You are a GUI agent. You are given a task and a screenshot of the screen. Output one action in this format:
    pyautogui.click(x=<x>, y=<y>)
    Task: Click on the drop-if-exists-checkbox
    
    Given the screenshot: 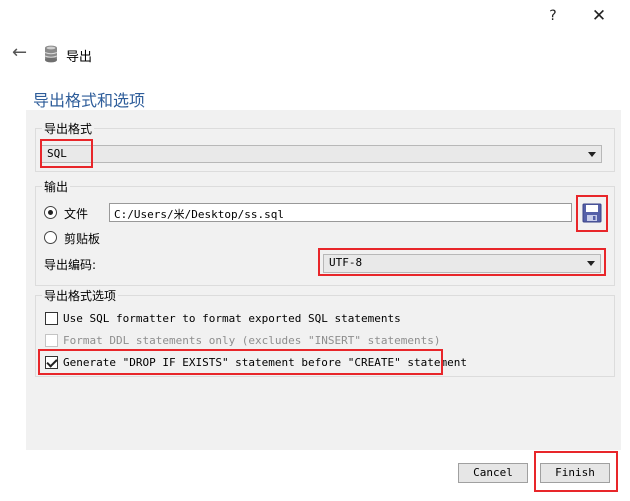 What is the action you would take?
    pyautogui.click(x=51, y=362)
    